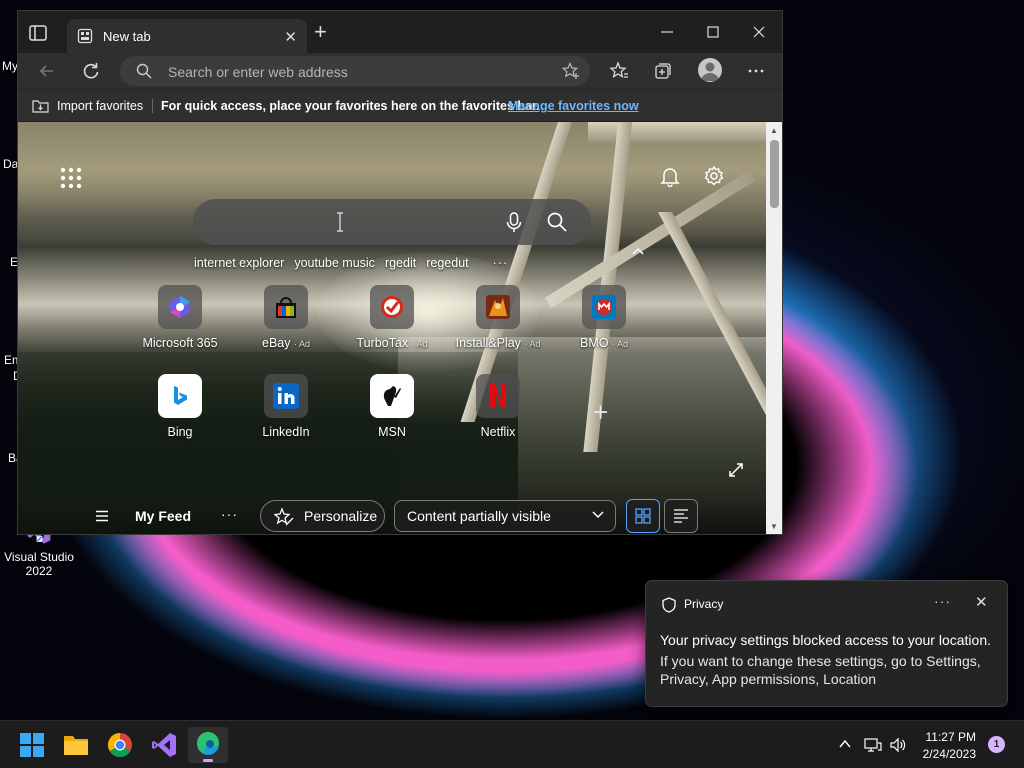 This screenshot has height=768, width=1024. Describe the element at coordinates (71, 178) in the screenshot. I see `app-launcher-icon` at that location.